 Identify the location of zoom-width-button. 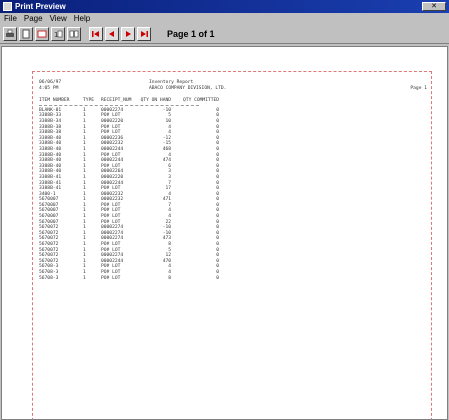
(42, 33).